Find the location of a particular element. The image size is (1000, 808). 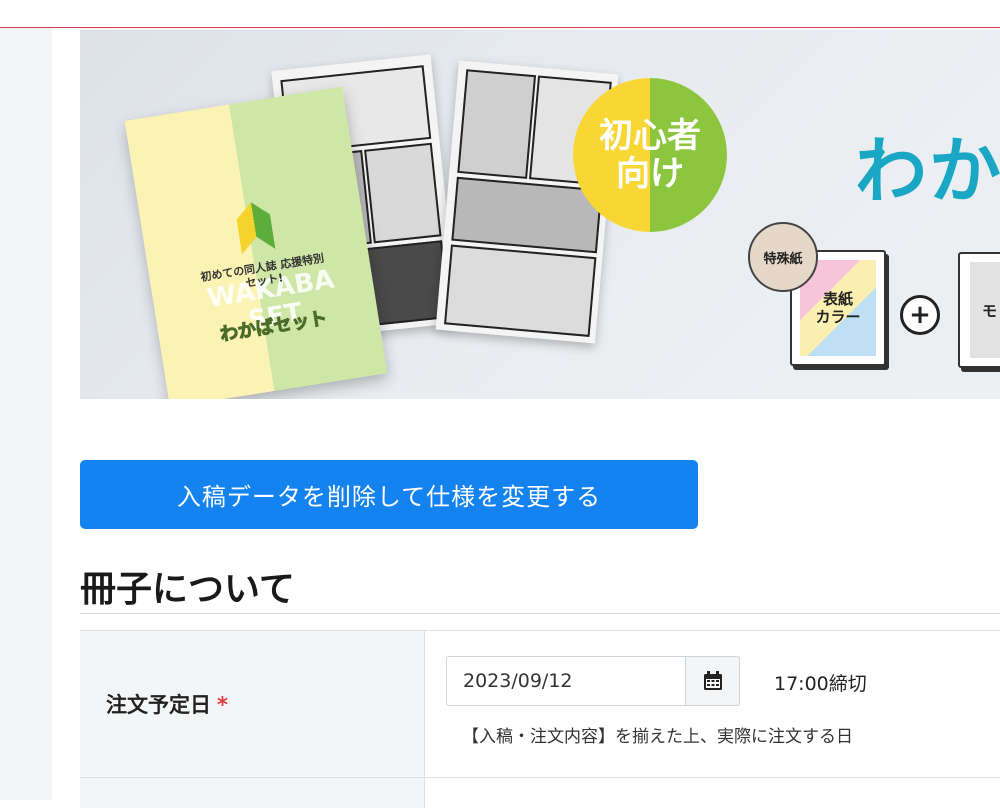

mono-pages-icon: モ is located at coordinates (979, 310).